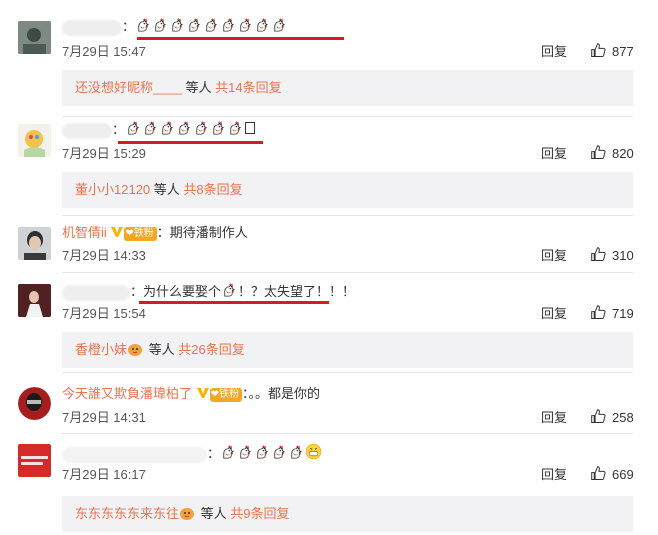  What do you see at coordinates (104, 255) in the screenshot?
I see `comment-time: 7月29日 14:33` at bounding box center [104, 255].